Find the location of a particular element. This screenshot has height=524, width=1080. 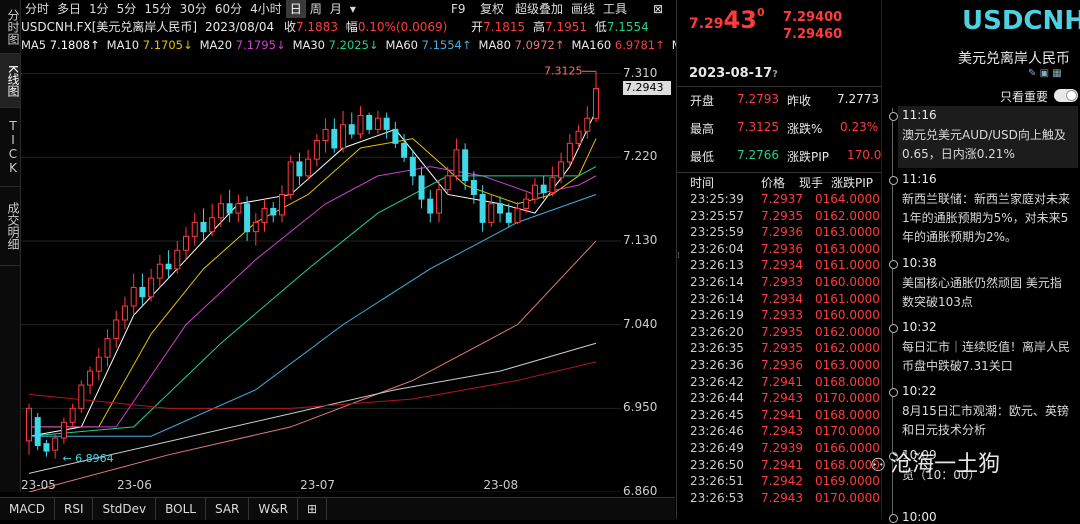

overlay-button: 超级叠加 is located at coordinates (539, 9).